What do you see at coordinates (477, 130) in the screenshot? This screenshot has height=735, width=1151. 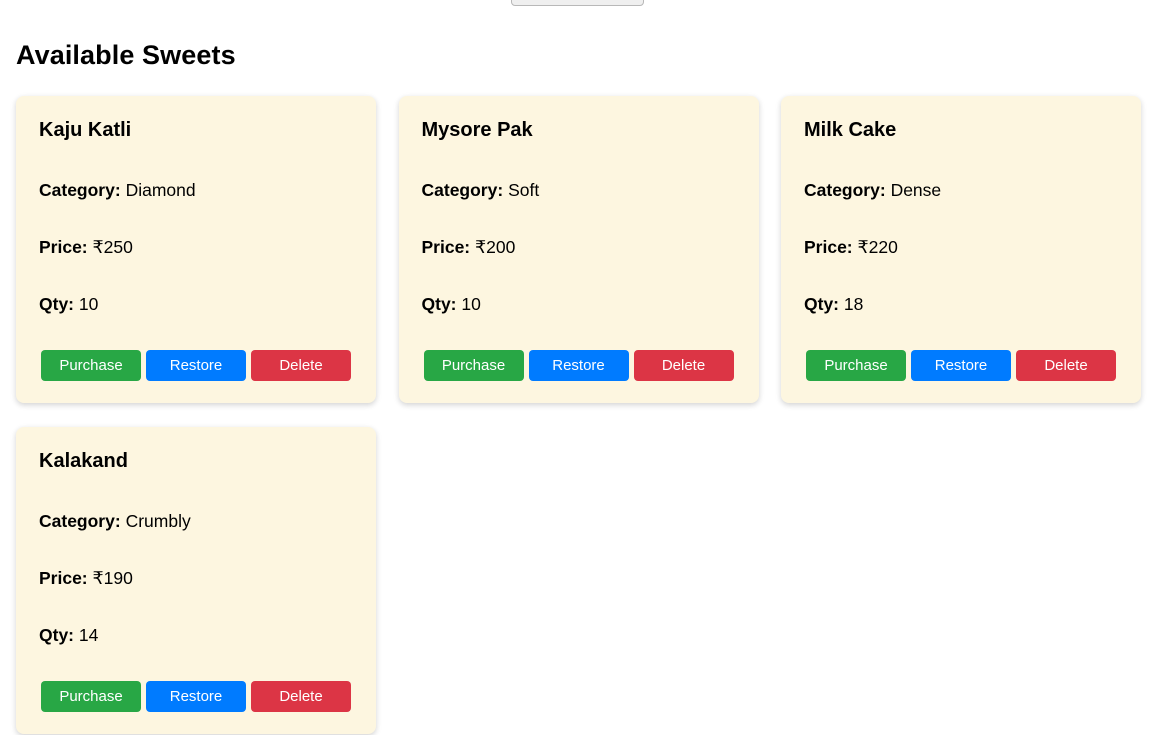 I see `sweet-name: Mysore Pak` at bounding box center [477, 130].